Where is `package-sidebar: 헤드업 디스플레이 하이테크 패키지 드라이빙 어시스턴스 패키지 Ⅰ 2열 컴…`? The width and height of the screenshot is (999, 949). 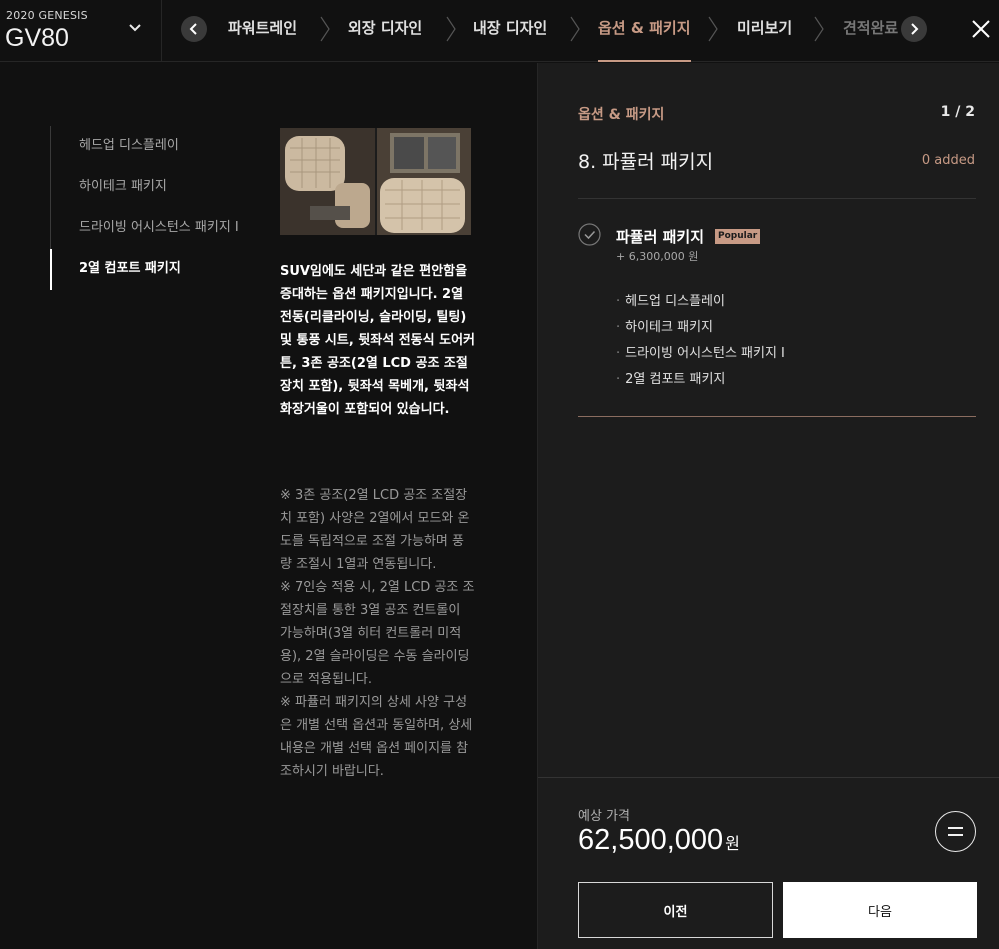
package-sidebar: 헤드업 디스플레이 하이테크 패키지 드라이빙 어시스턴스 패키지 Ⅰ 2열 컴… is located at coordinates (155, 208).